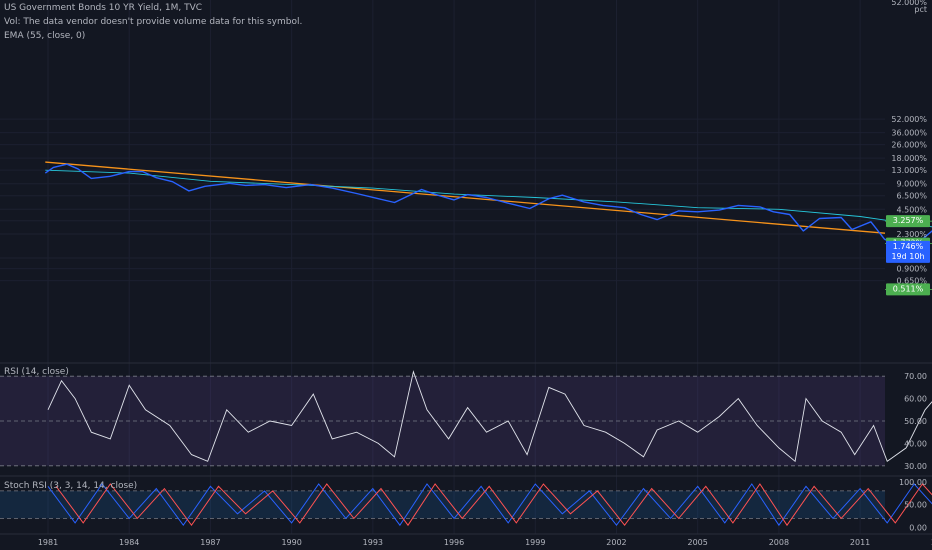  Describe the element at coordinates (909, 145) in the screenshot. I see `y-tick-label: 26.000%` at that location.